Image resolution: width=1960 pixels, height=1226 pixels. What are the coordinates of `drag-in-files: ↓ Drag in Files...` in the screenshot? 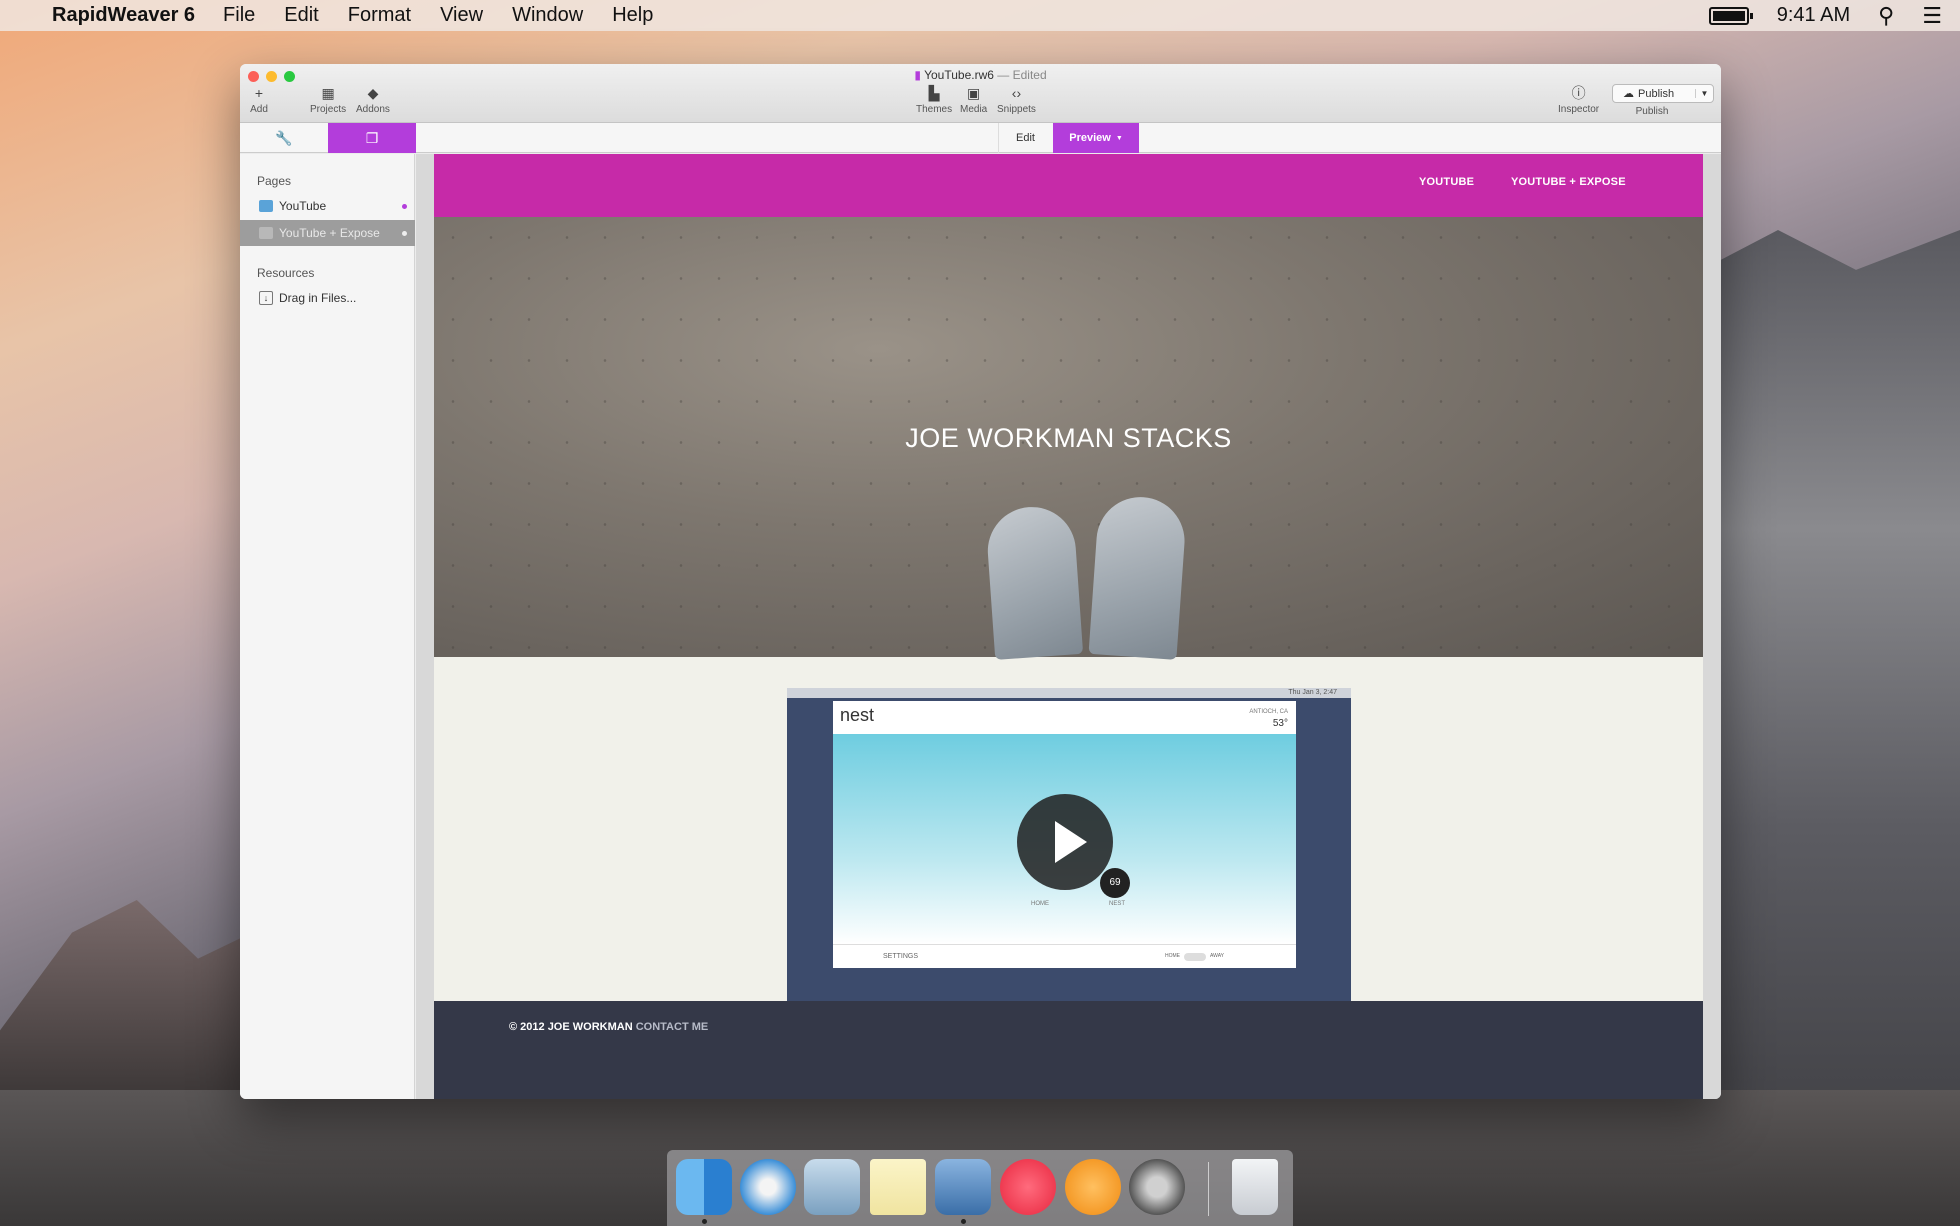 It's located at (327, 298).